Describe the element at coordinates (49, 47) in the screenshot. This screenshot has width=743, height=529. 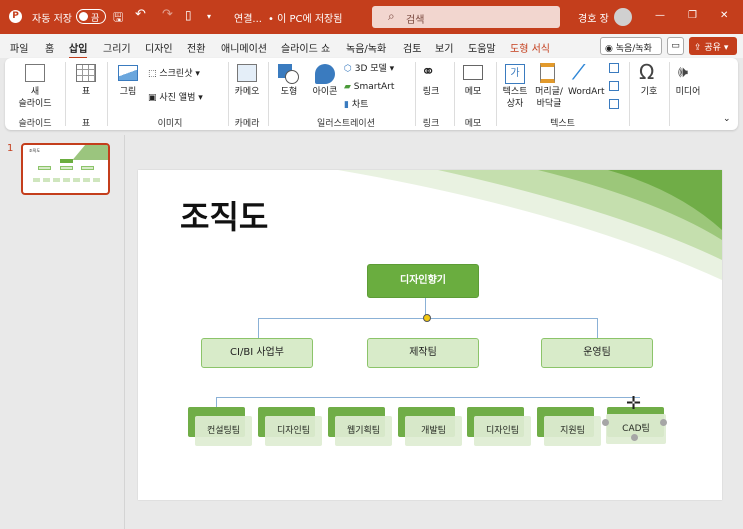
I see `tab-home: 홈` at that location.